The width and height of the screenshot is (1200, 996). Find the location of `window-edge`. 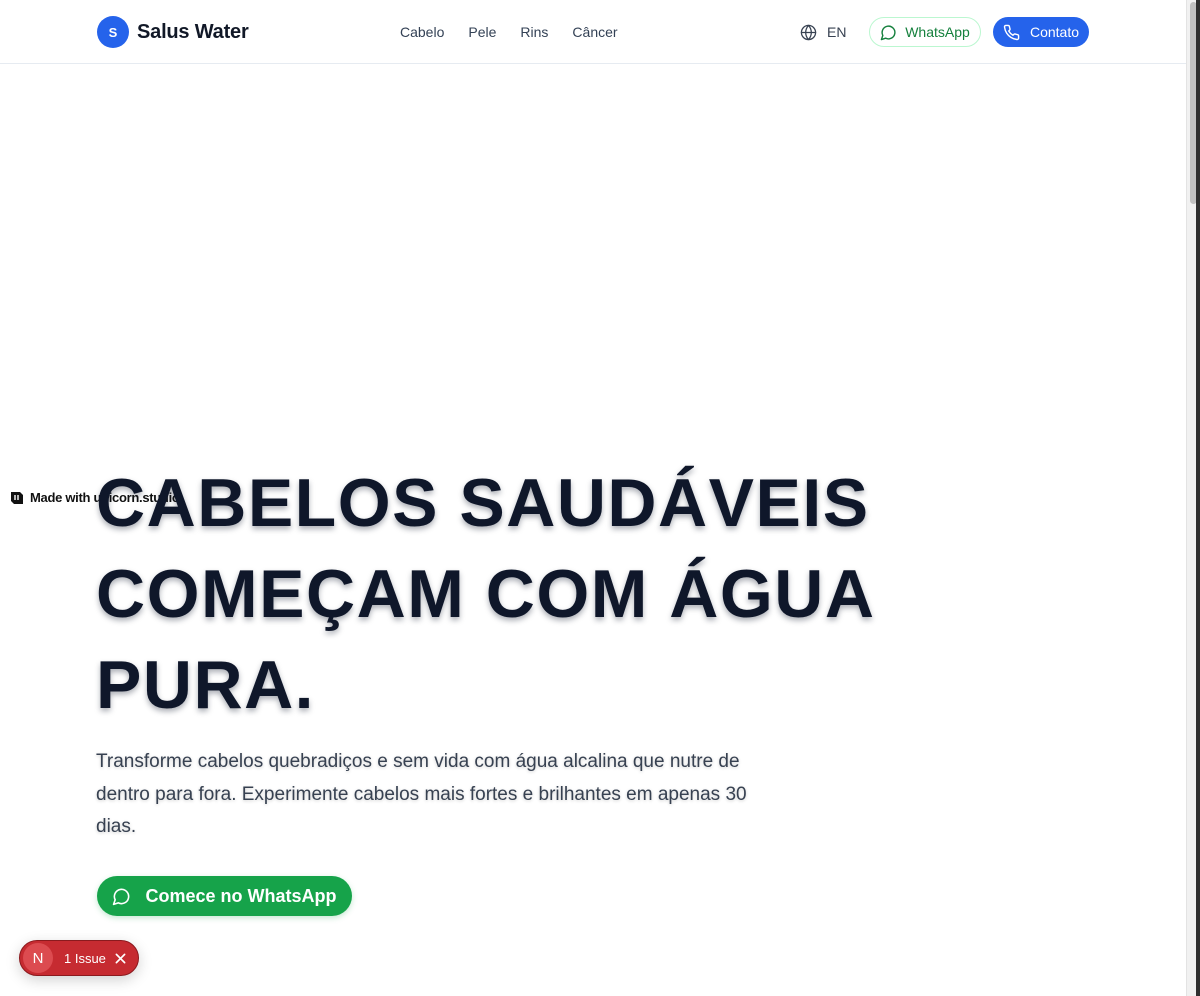

window-edge is located at coordinates (1198, 498).